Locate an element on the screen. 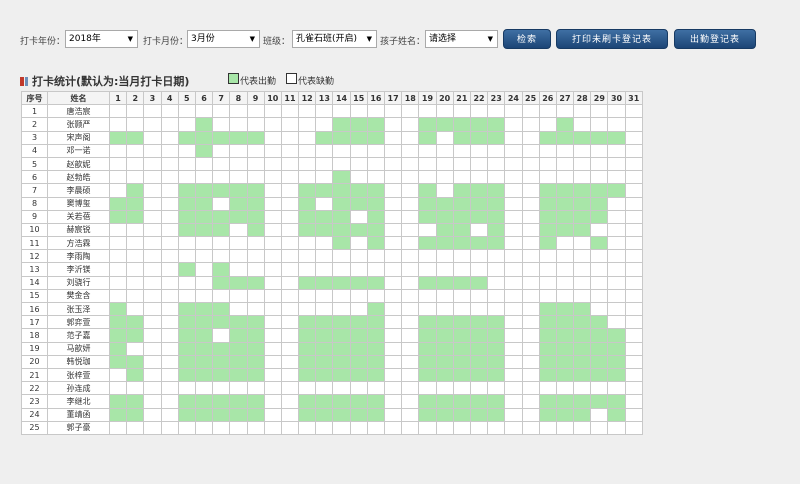 This screenshot has width=800, height=484. table-row: 15 樊金含 is located at coordinates (332, 296).